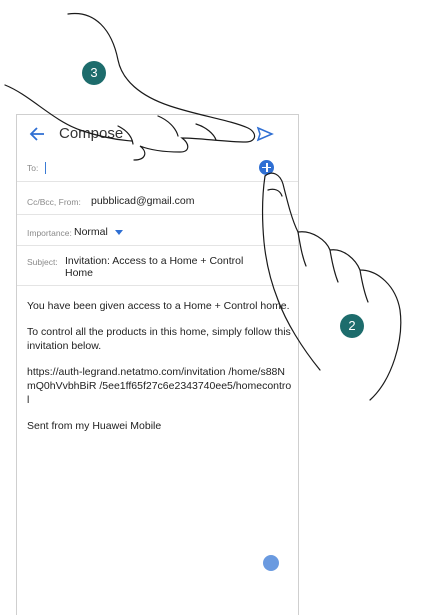 This screenshot has height=615, width=422. I want to click on lower-hand-outline, so click(333, 286).